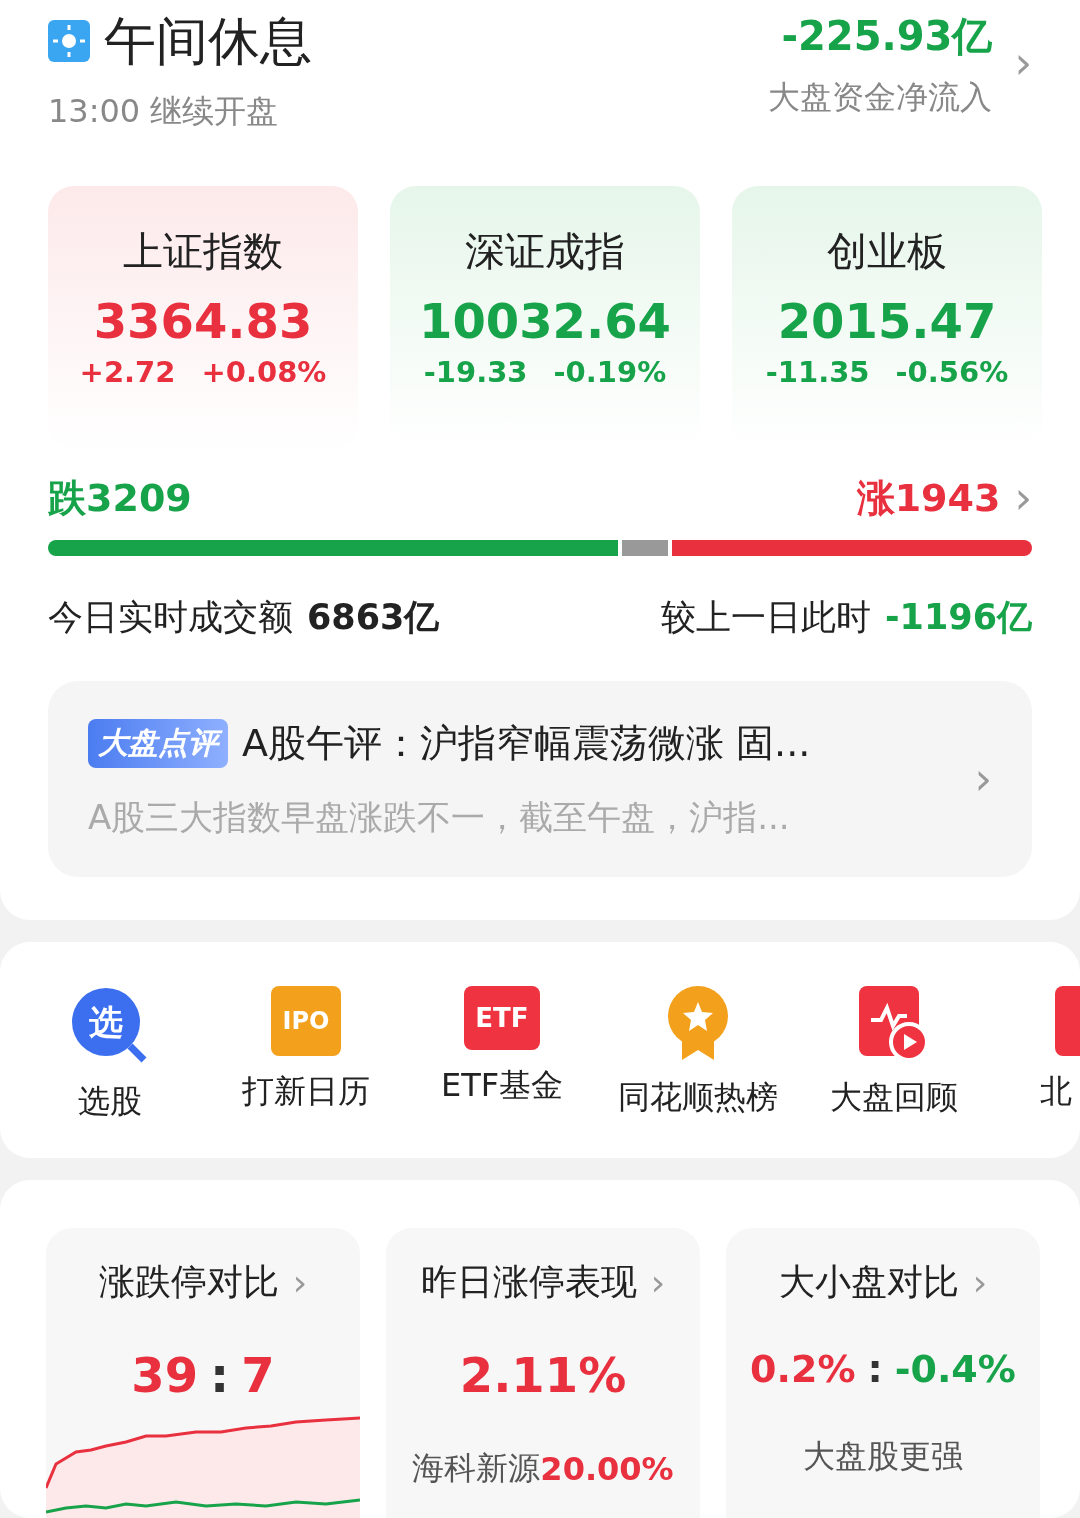 The width and height of the screenshot is (1080, 1518). I want to click on index-value: 3364.83, so click(203, 321).